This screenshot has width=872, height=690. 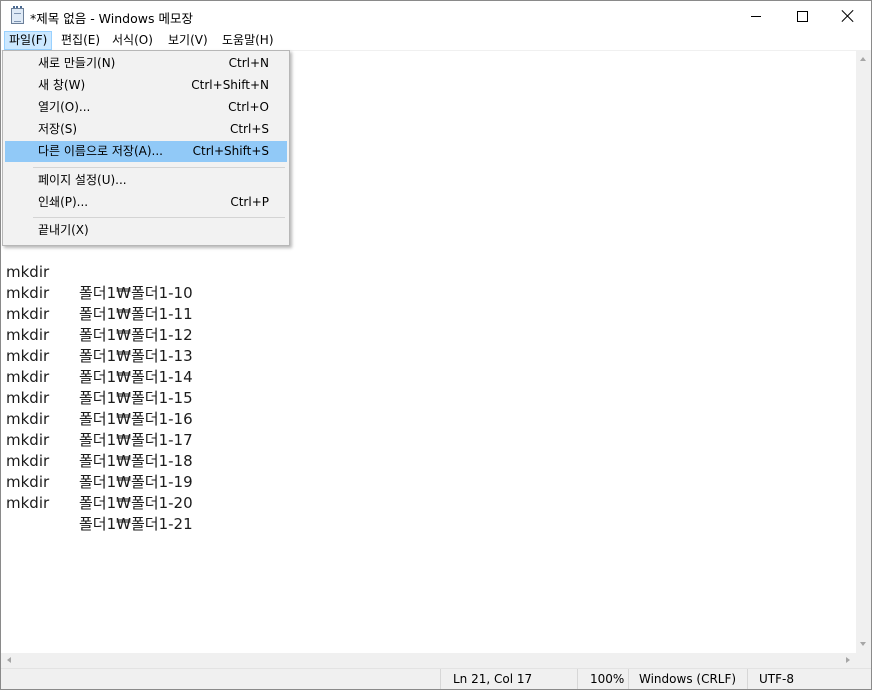 What do you see at coordinates (136, 524) in the screenshot?
I see `line-argument: 폴더1₩폴더1-21` at bounding box center [136, 524].